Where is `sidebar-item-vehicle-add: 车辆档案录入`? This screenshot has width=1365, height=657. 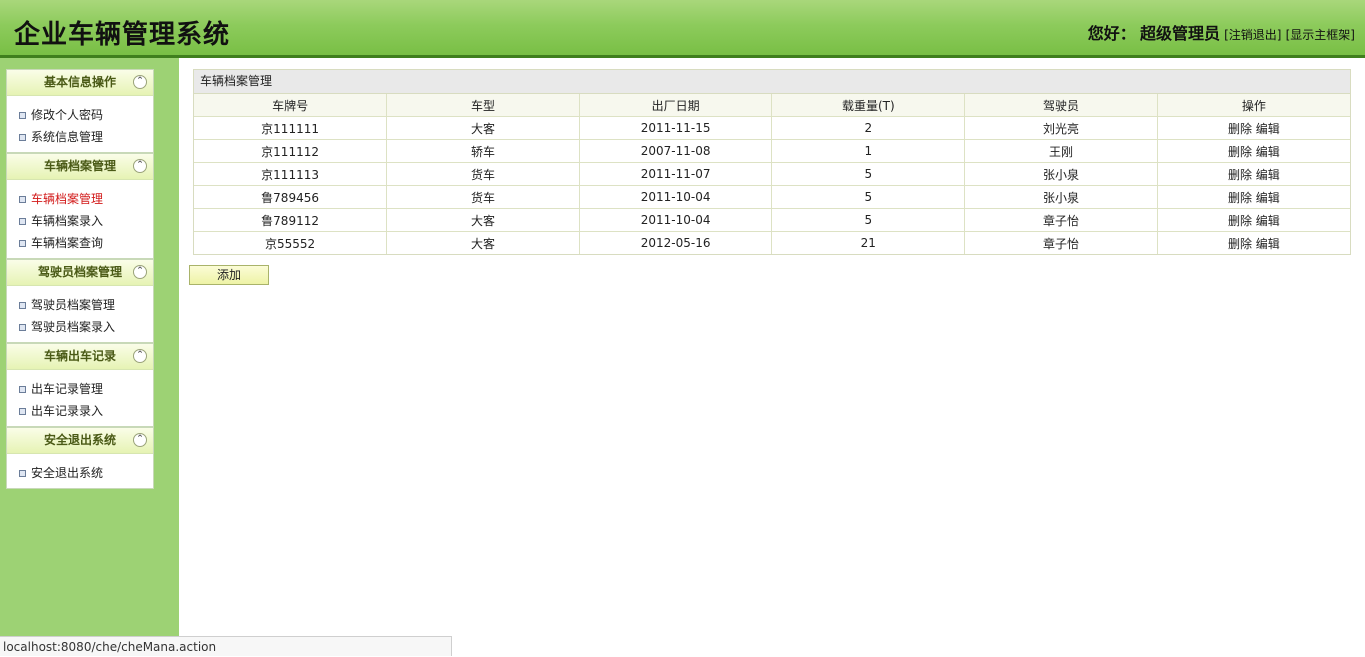
sidebar-item-vehicle-add: 车辆档案录入 is located at coordinates (80, 221).